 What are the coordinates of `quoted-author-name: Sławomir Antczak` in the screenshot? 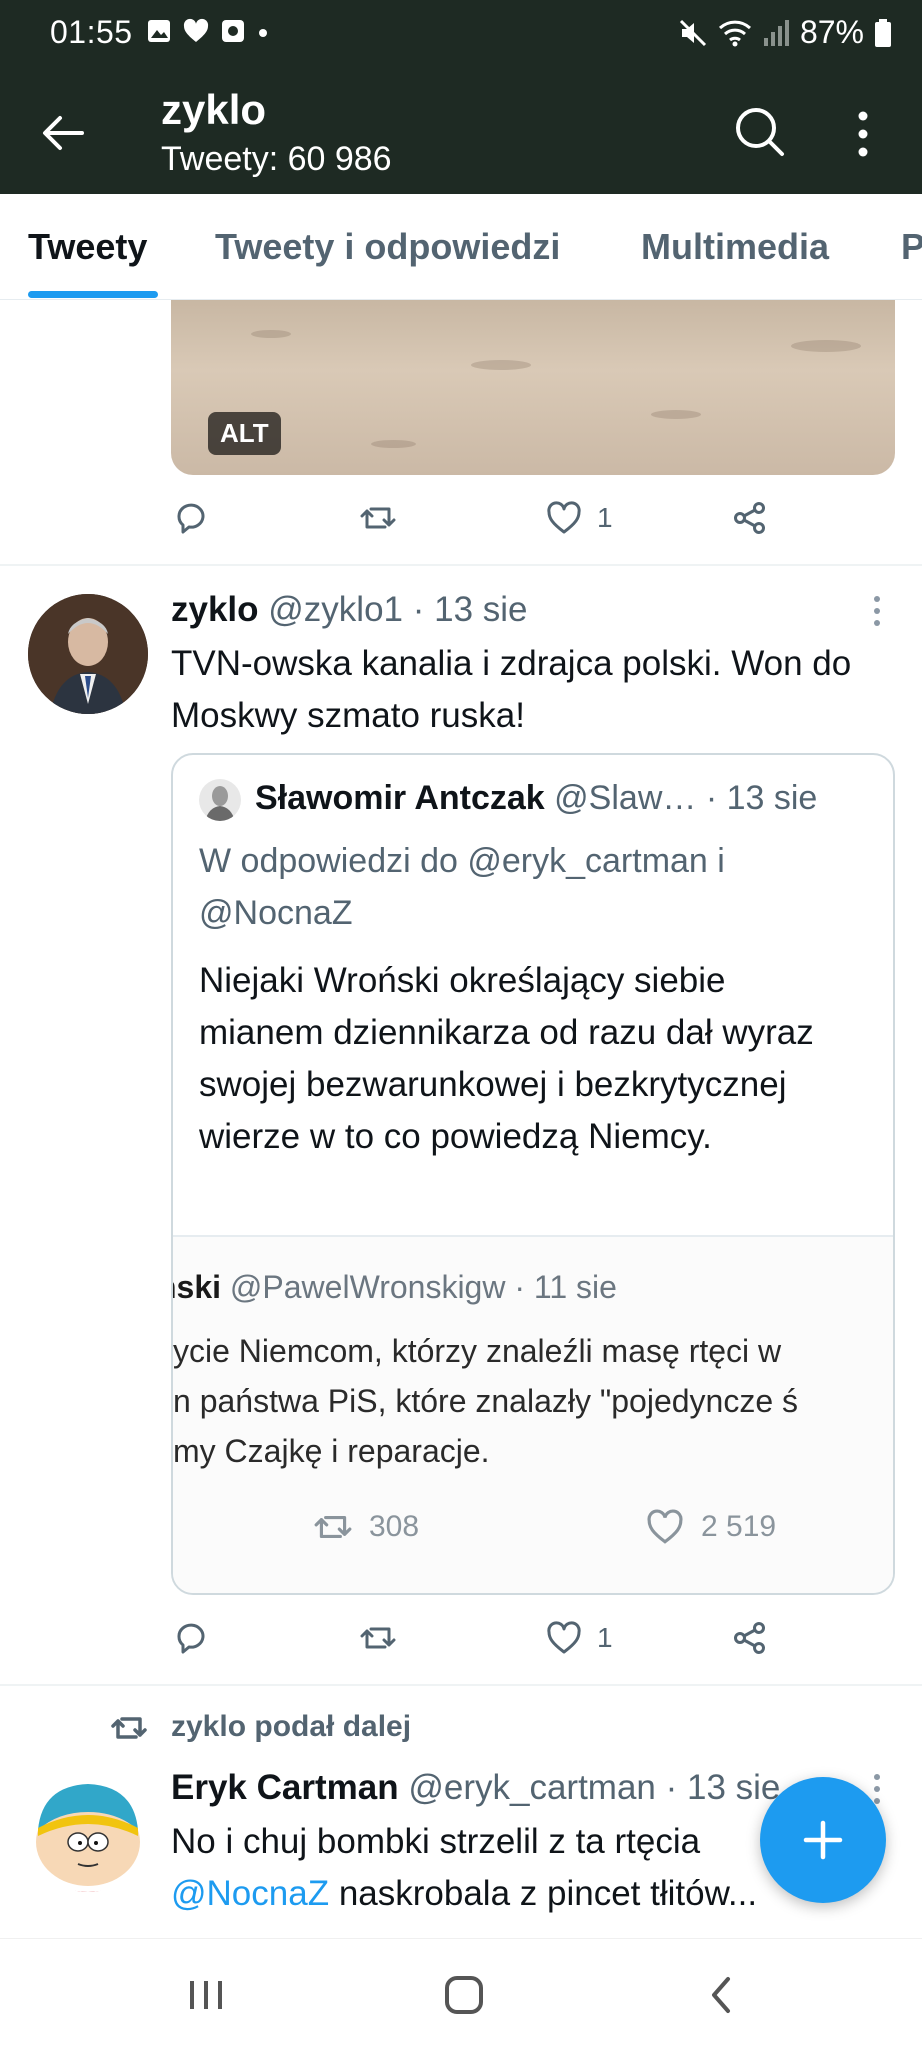 It's located at (400, 798).